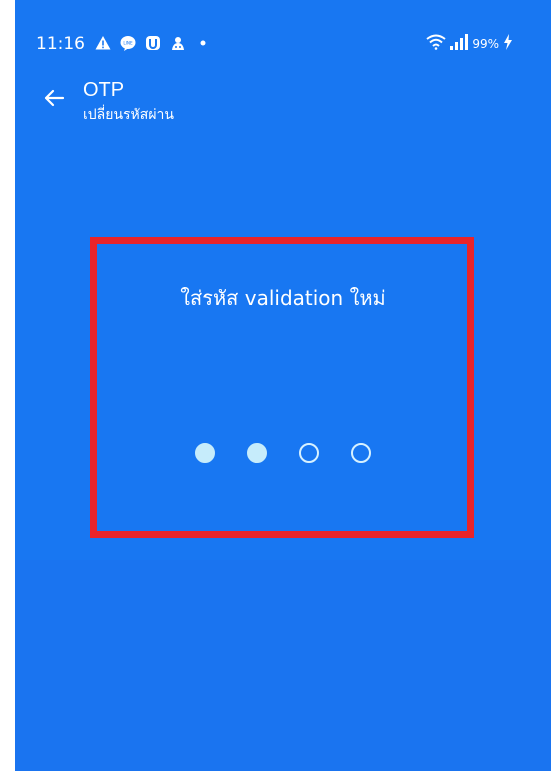 This screenshot has height=771, width=551. What do you see at coordinates (104, 90) in the screenshot?
I see `page-title: OTP` at bounding box center [104, 90].